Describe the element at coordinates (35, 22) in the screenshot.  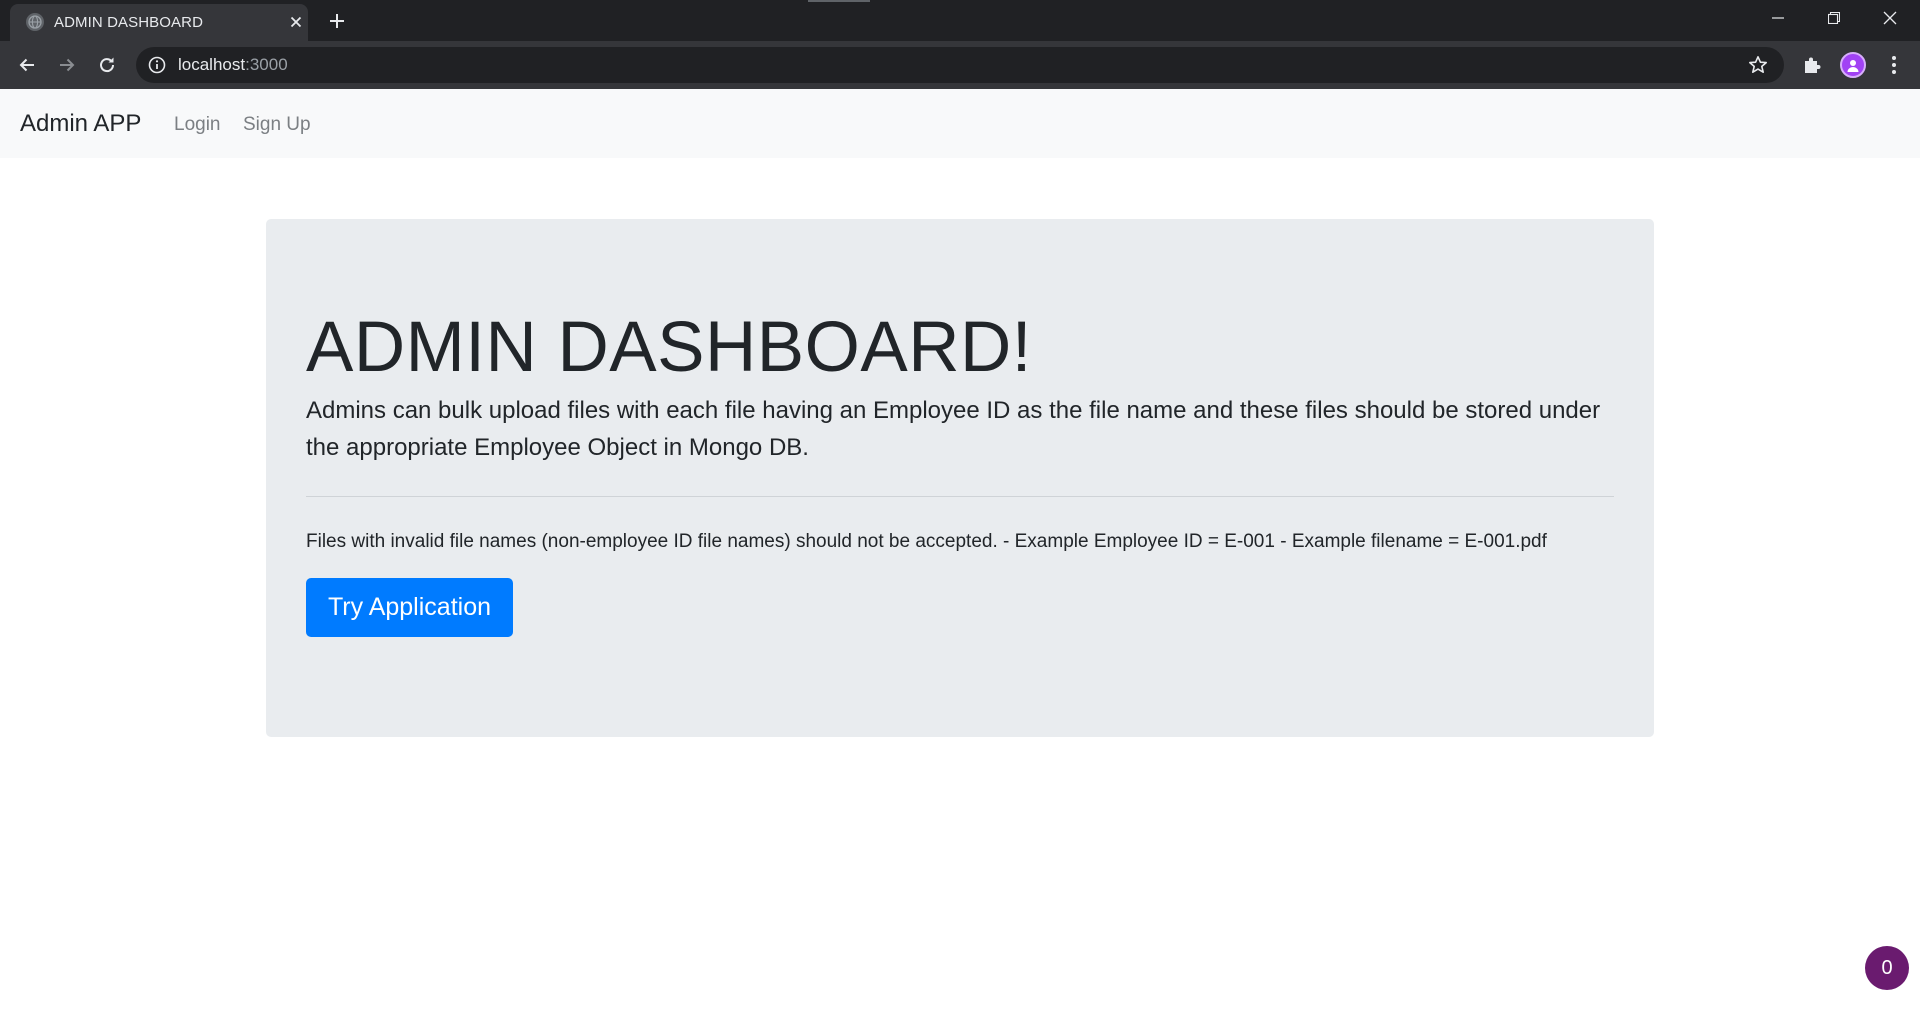
I see `globe-icon` at that location.